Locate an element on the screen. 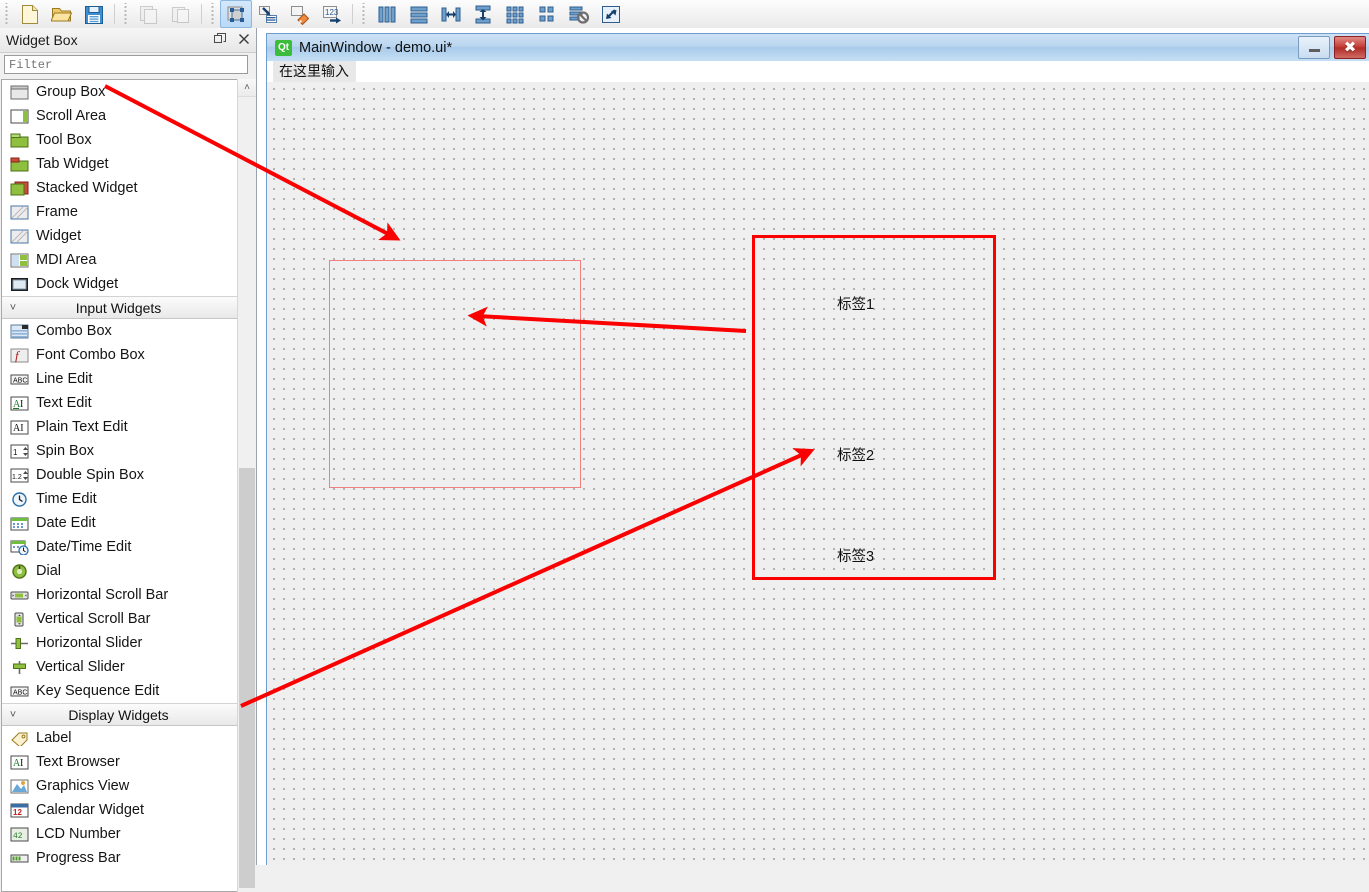 The height and width of the screenshot is (892, 1369). splitter-vertical-icon is located at coordinates (483, 14).